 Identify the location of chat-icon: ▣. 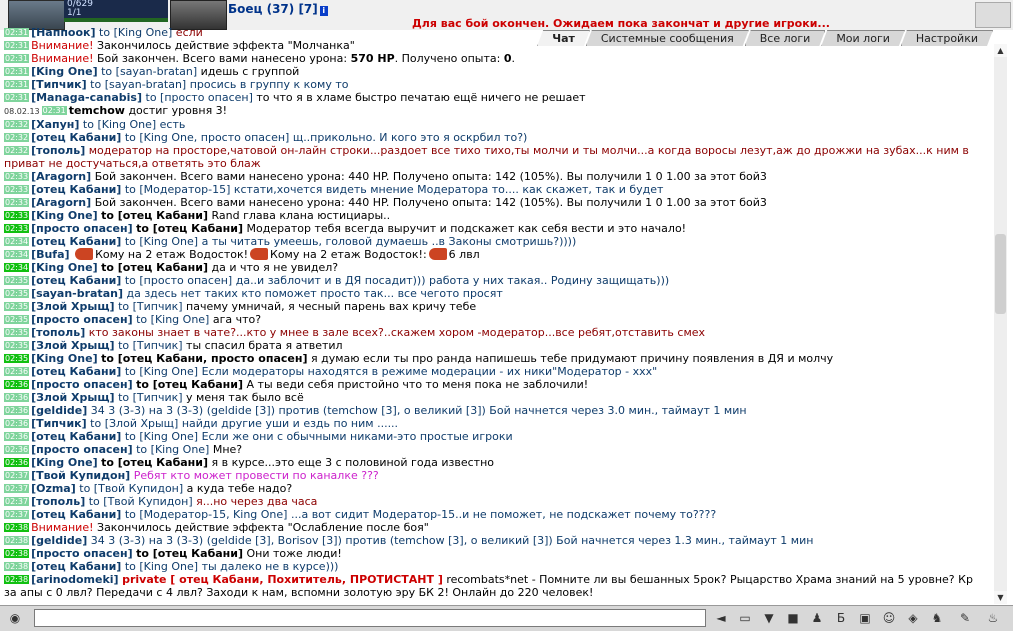
(865, 618).